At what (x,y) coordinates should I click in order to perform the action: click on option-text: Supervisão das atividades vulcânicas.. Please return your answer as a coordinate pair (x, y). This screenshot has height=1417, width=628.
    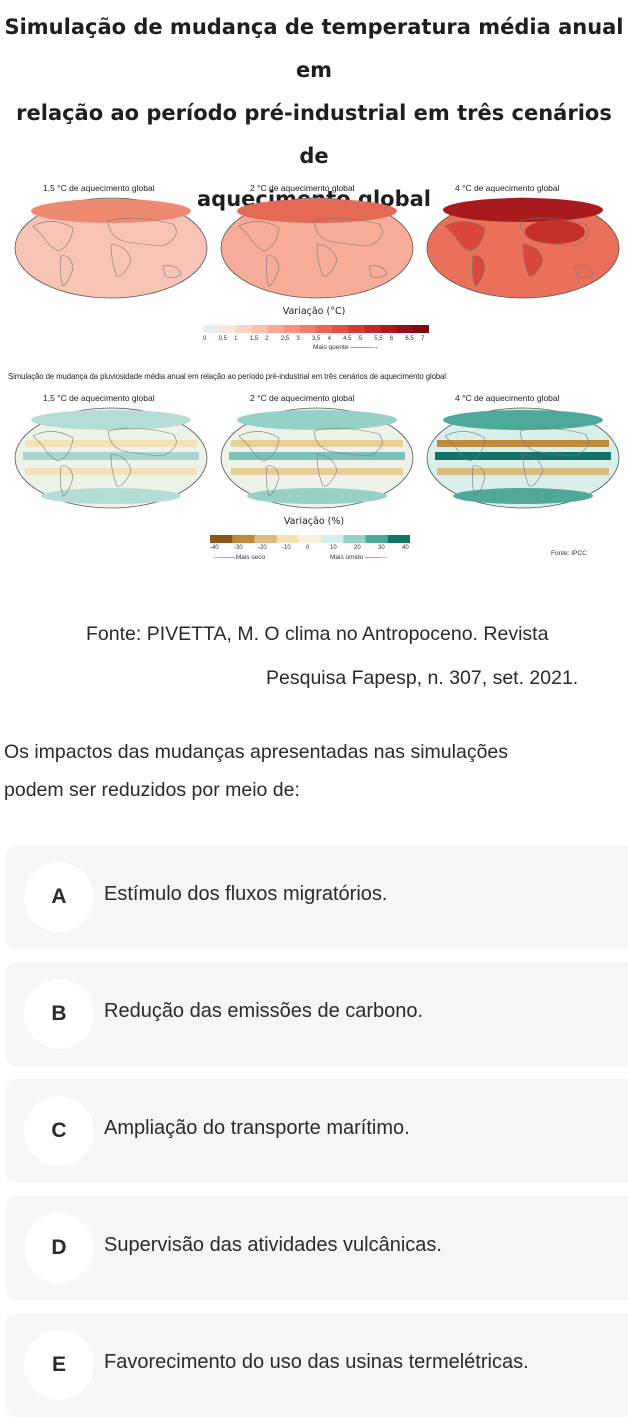
    Looking at the image, I should click on (273, 1245).